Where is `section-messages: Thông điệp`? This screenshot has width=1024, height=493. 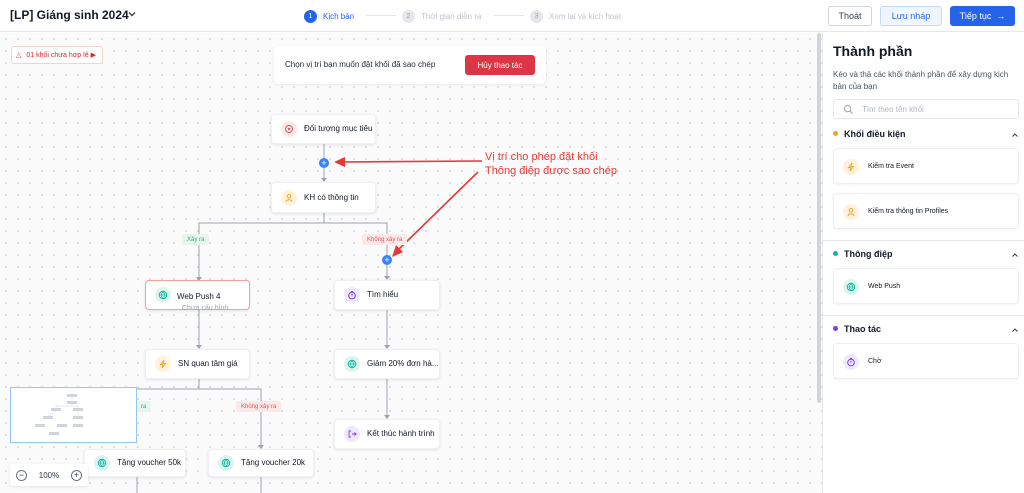 section-messages: Thông điệp is located at coordinates (926, 255).